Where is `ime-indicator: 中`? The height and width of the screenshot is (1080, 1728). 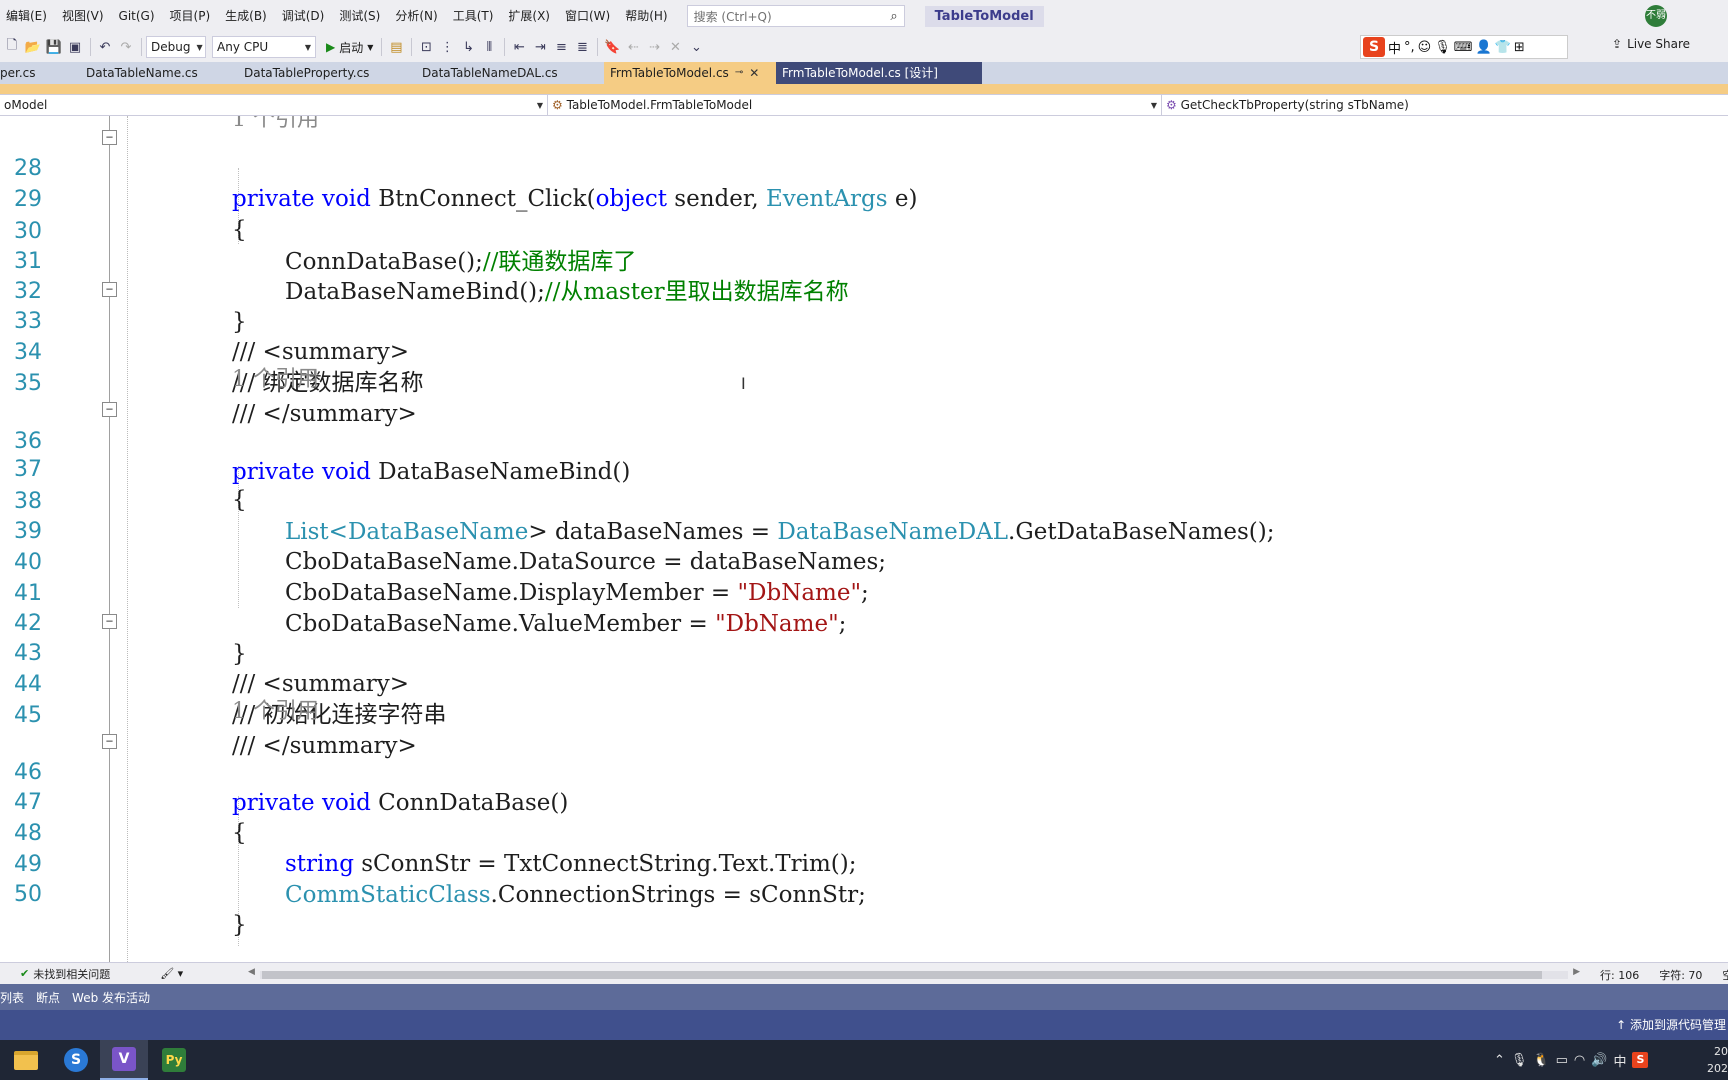 ime-indicator: 中 is located at coordinates (1619, 1060).